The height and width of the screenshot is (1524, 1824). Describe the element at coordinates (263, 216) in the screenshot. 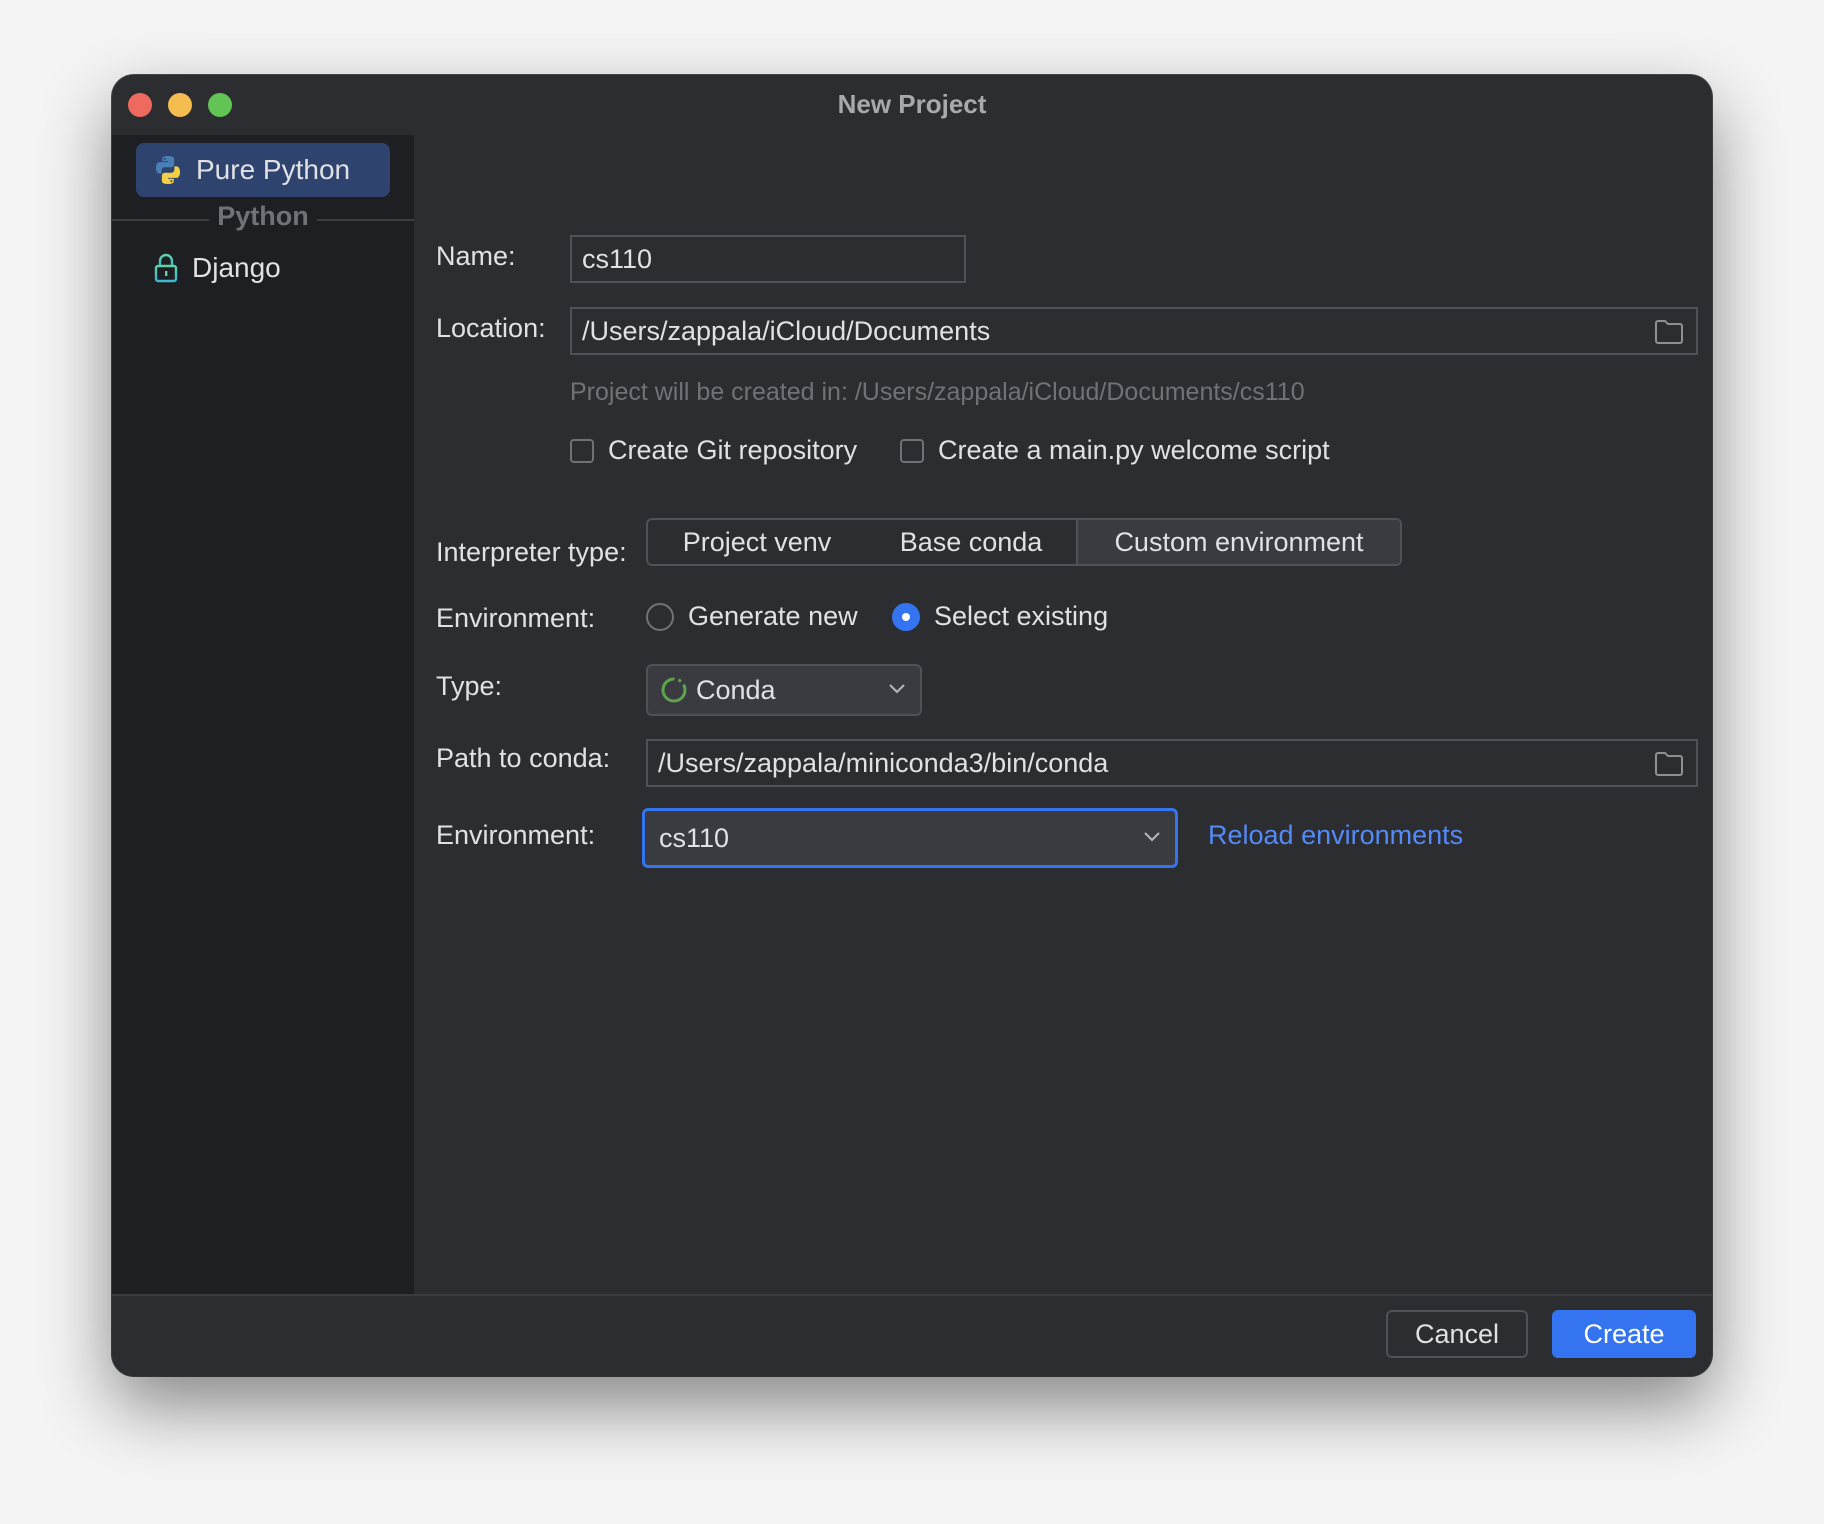

I see `sidebar-group-label: Python` at that location.